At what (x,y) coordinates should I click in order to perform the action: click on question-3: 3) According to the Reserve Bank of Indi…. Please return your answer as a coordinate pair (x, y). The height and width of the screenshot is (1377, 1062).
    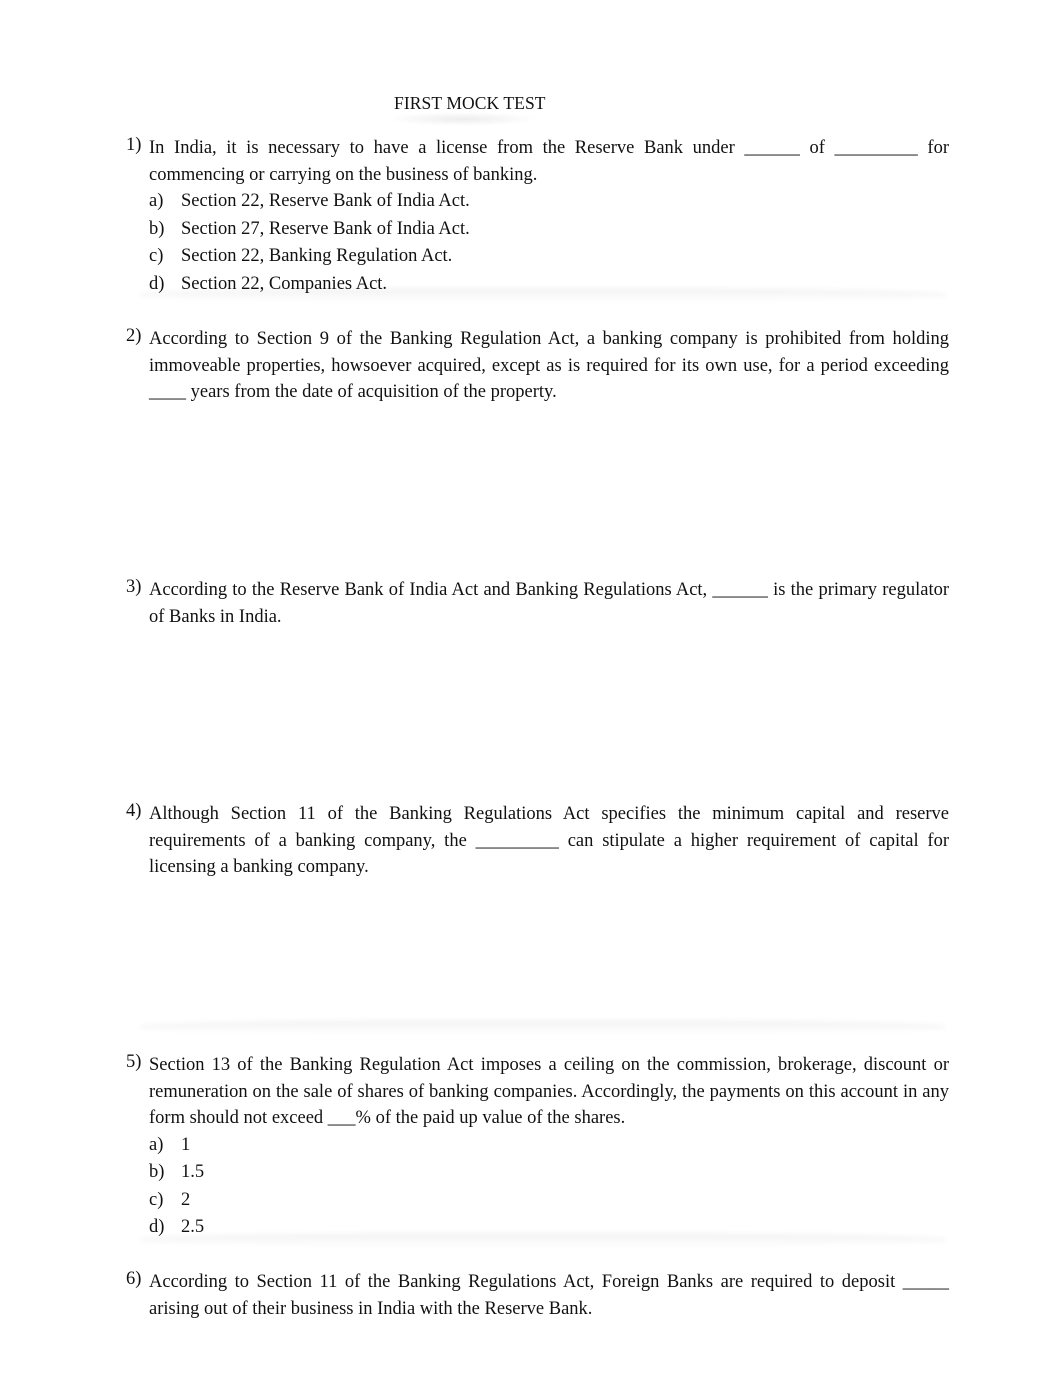
    Looking at the image, I should click on (537, 603).